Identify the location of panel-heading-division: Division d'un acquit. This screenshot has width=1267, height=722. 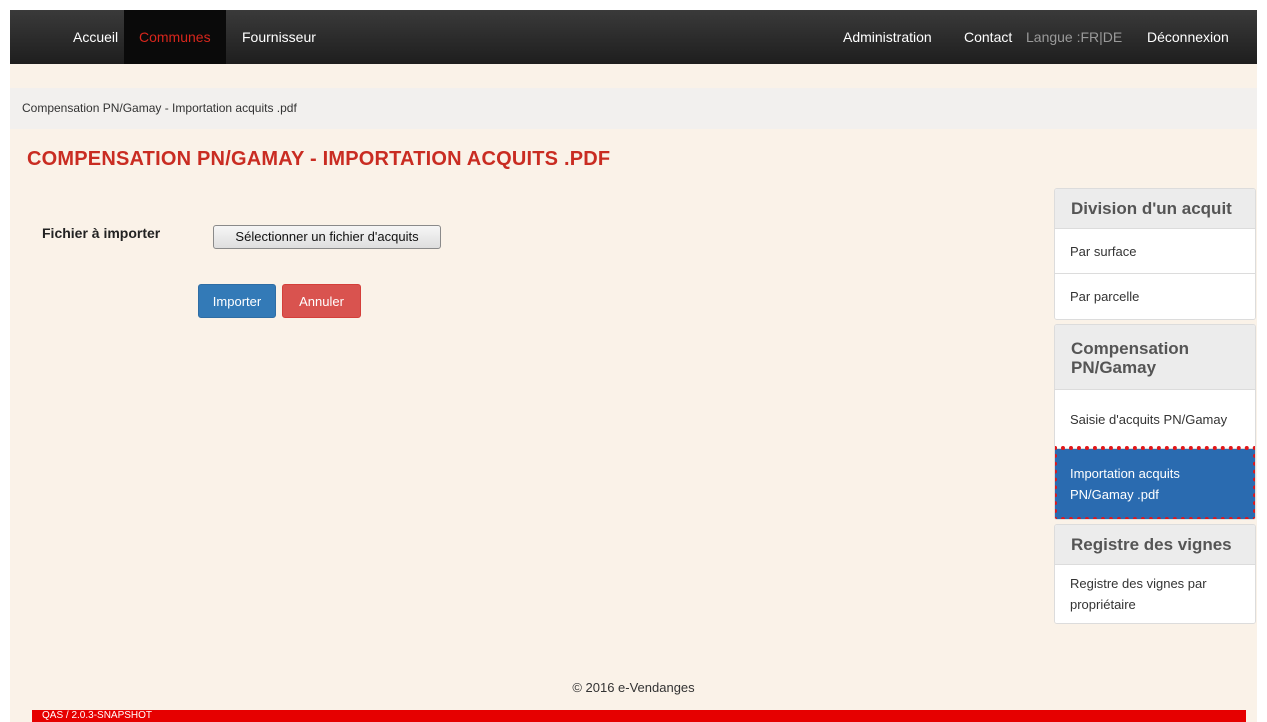
(1155, 208).